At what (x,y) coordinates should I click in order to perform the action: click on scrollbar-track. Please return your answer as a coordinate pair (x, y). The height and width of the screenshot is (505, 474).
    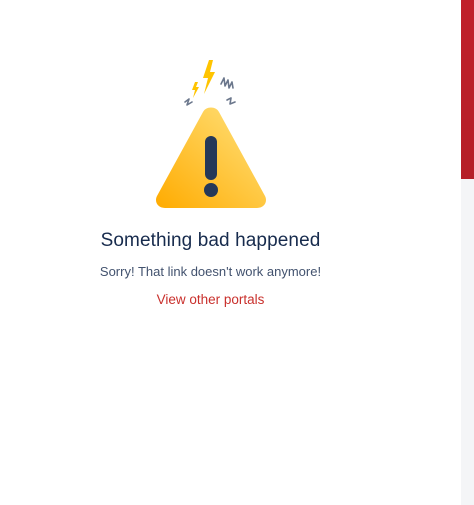
    Looking at the image, I should click on (467, 252).